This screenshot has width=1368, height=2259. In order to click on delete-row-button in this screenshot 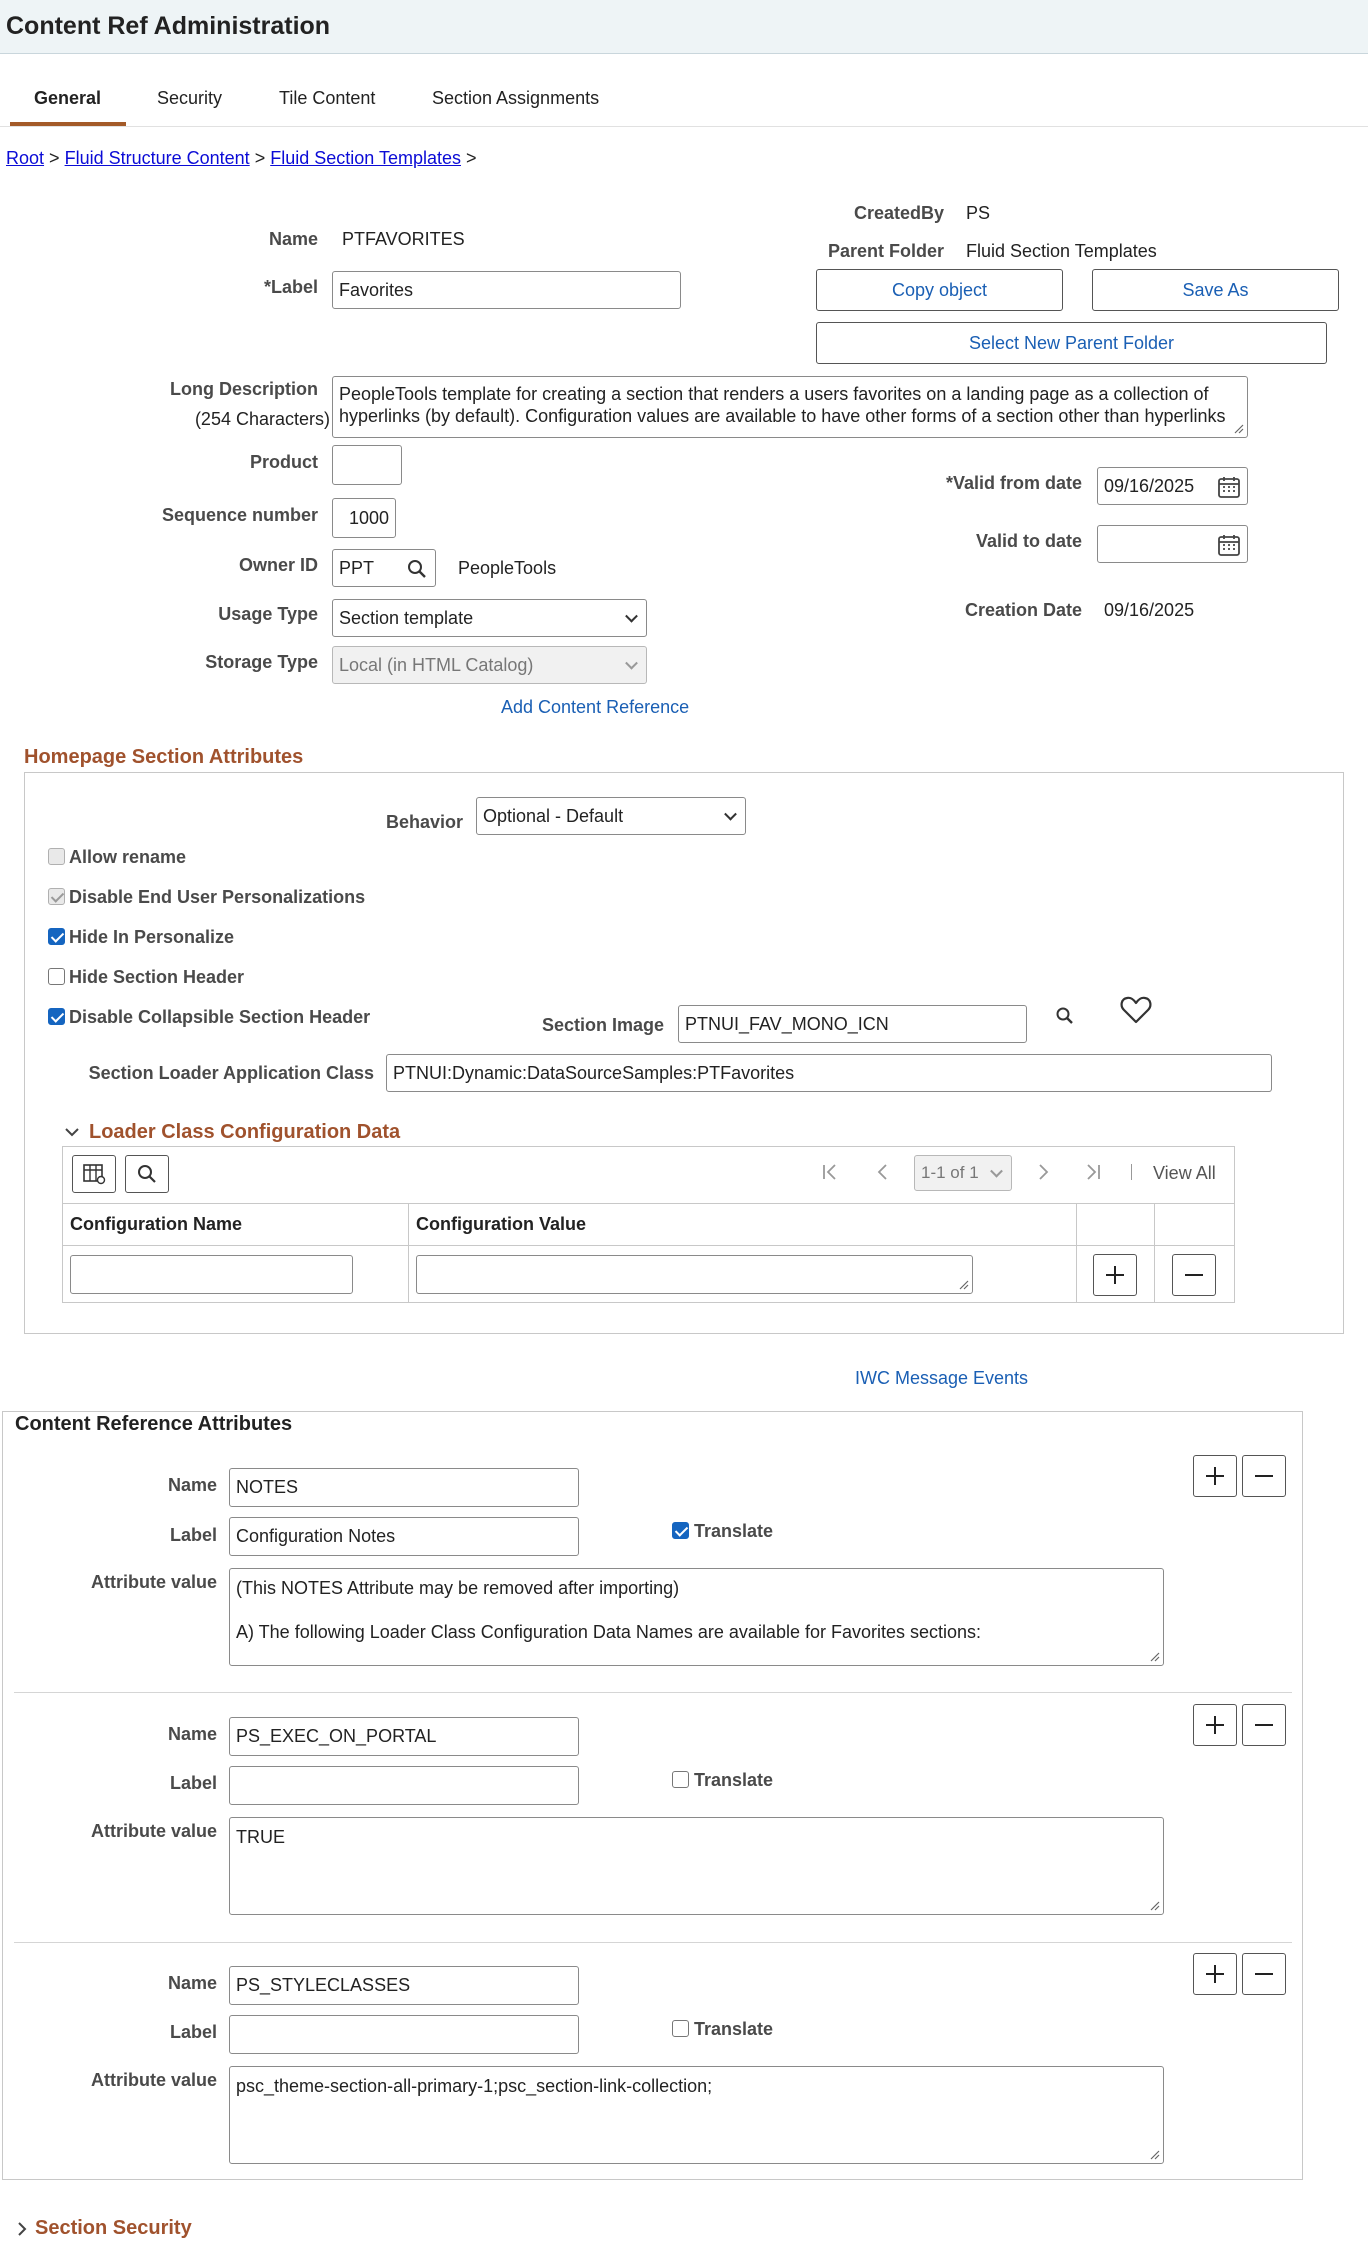, I will do `click(1194, 1275)`.